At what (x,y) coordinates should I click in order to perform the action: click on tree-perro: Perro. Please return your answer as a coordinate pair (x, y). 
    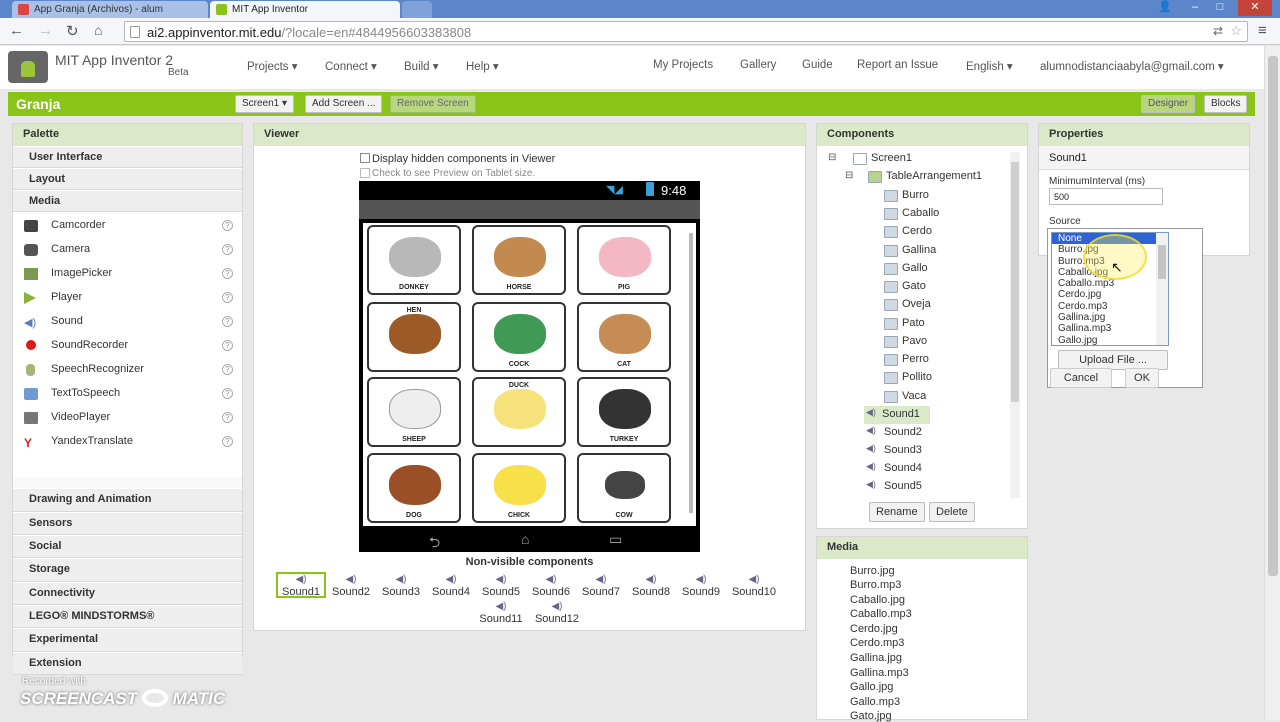
    Looking at the image, I should click on (906, 362).